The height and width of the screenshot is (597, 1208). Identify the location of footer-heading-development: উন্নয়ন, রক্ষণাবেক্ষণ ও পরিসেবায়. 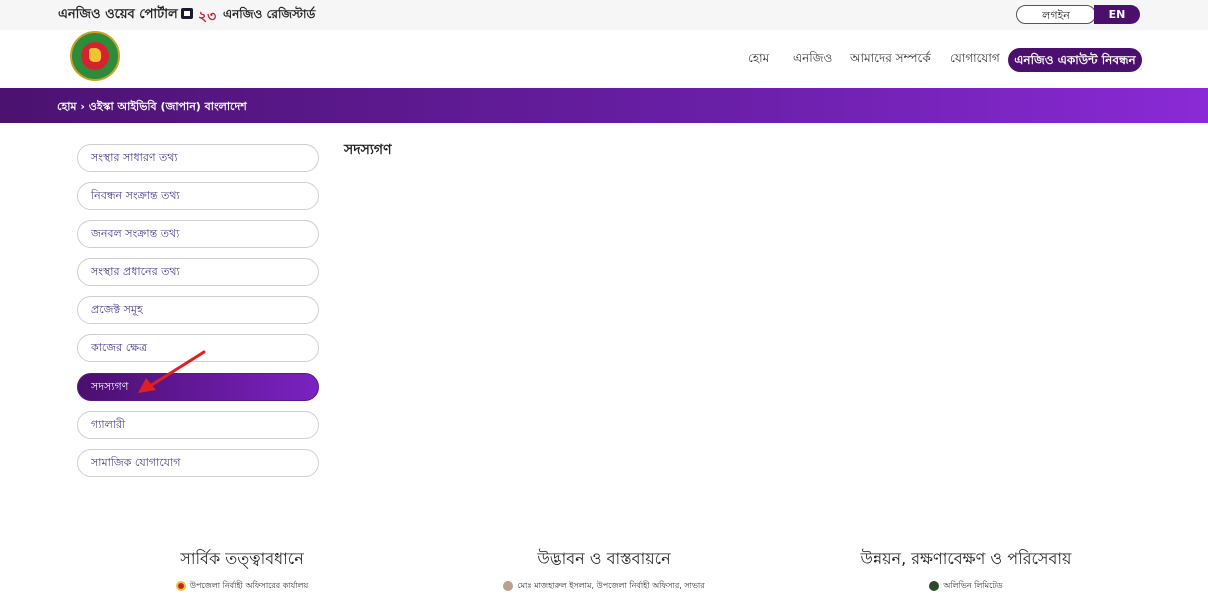
(966, 558).